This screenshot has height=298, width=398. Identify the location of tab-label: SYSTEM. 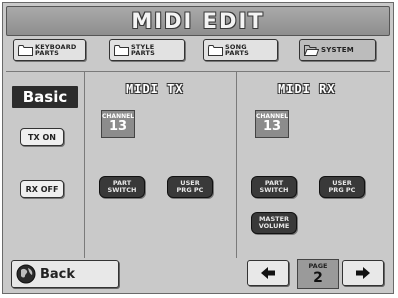
(337, 50).